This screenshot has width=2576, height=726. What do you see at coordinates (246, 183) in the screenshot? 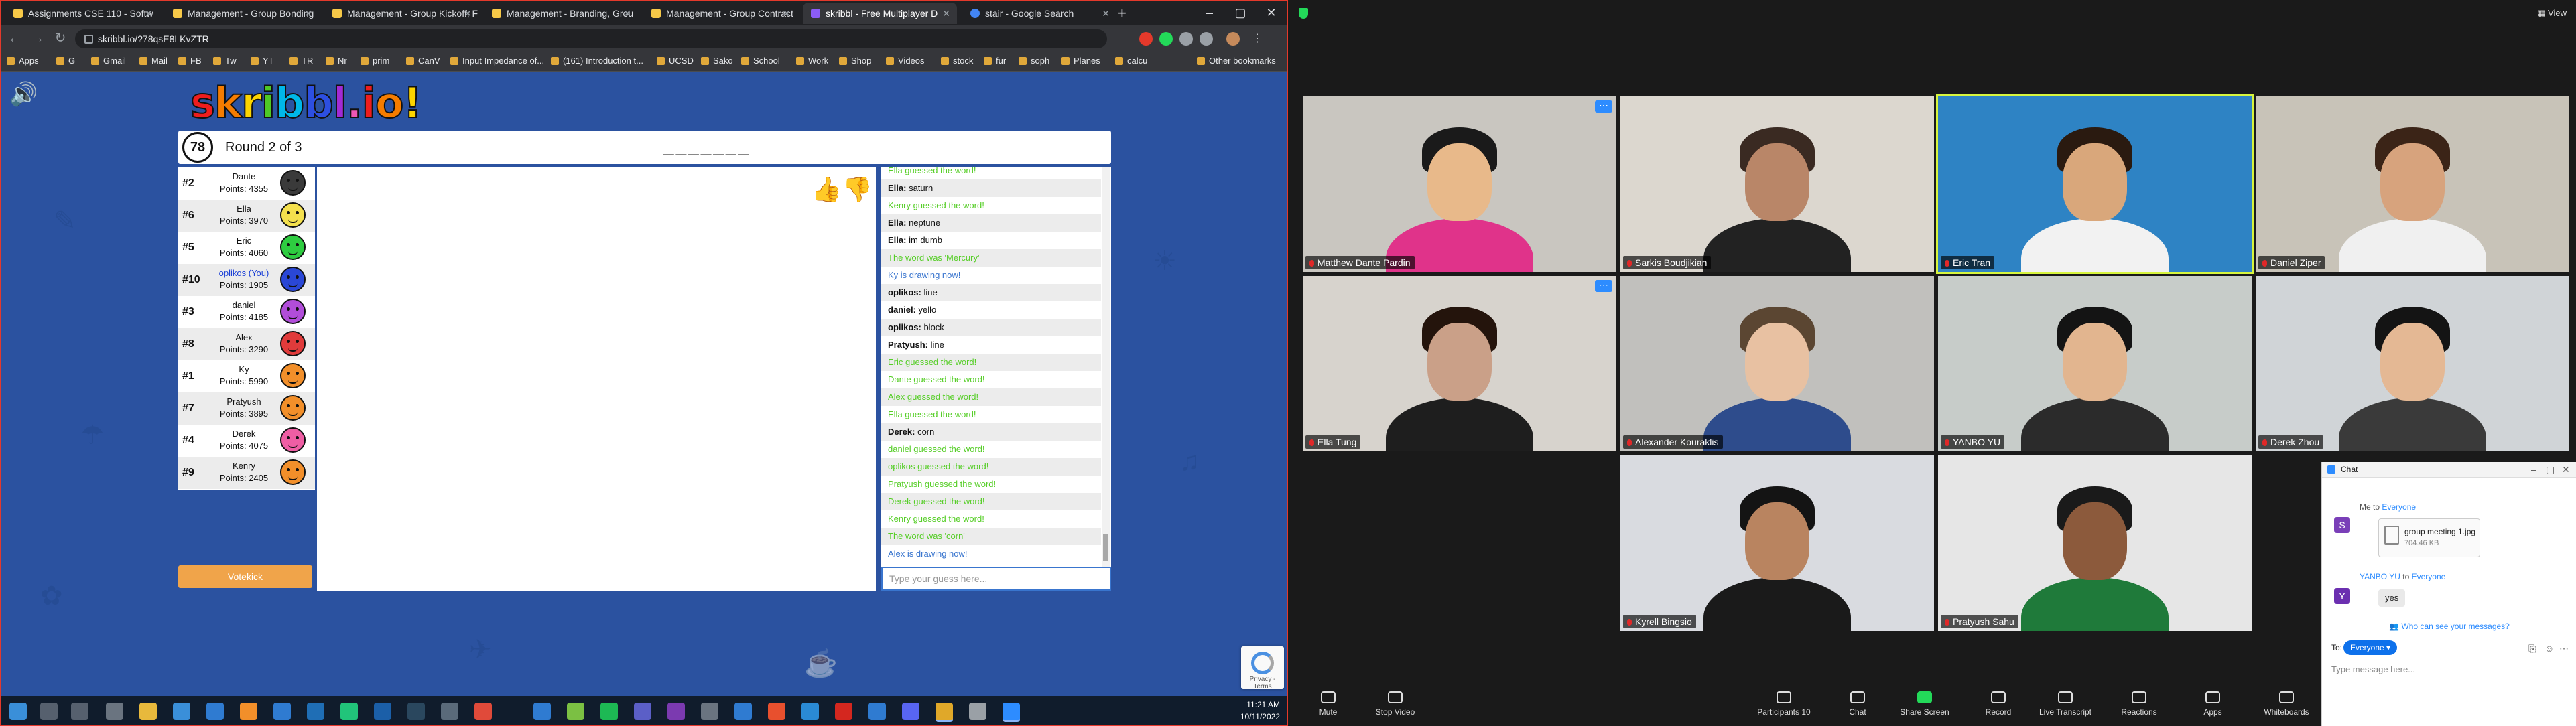
I see `player-row: #2 Dante Points: 4355` at bounding box center [246, 183].